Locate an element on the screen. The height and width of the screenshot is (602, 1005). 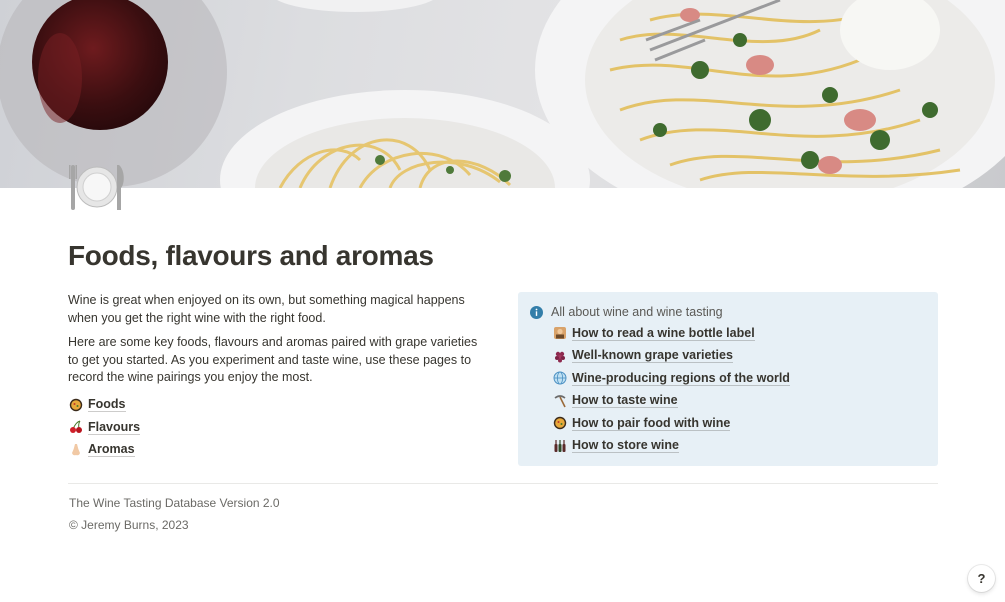
nose-icon is located at coordinates (75, 449).